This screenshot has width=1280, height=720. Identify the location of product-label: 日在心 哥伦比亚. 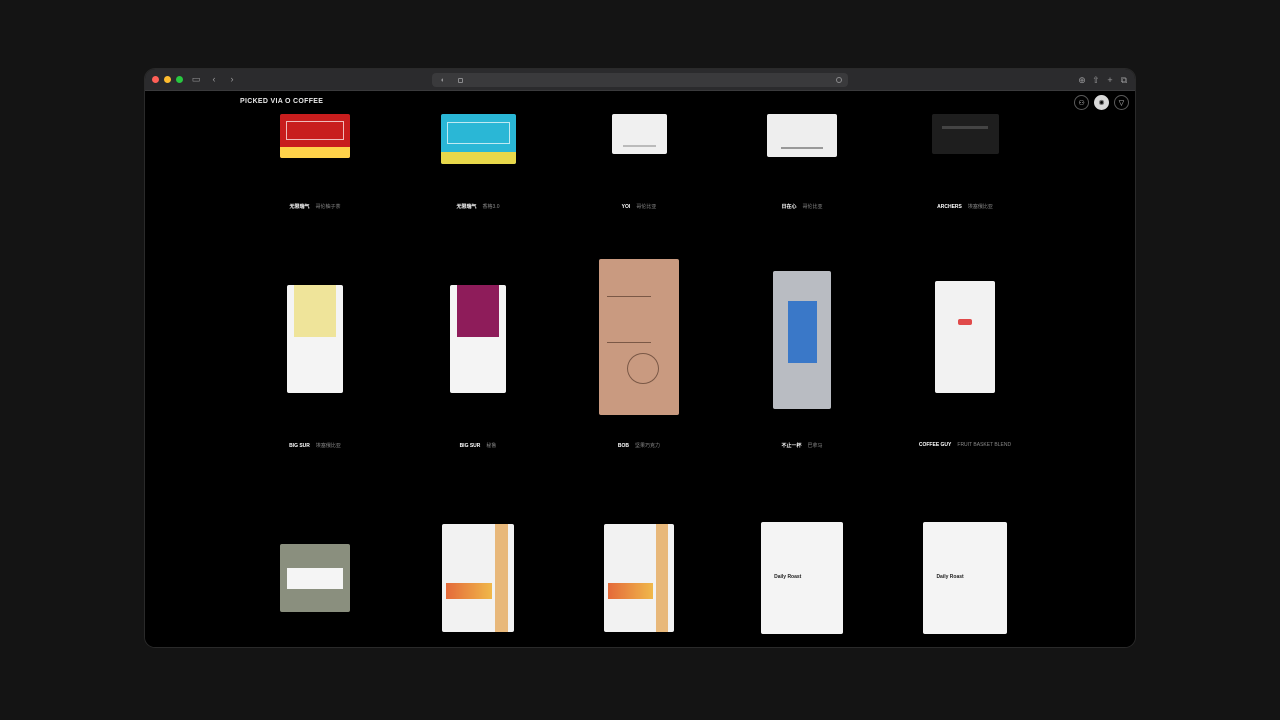
(801, 206).